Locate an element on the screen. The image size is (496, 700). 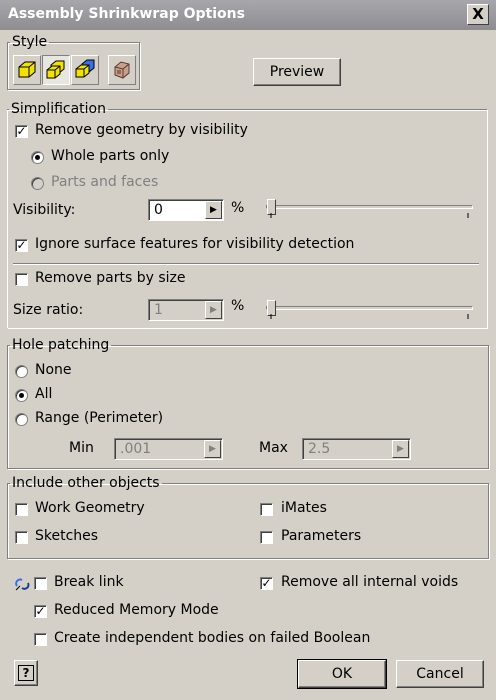
size-ratio-slider-track is located at coordinates (369, 308).